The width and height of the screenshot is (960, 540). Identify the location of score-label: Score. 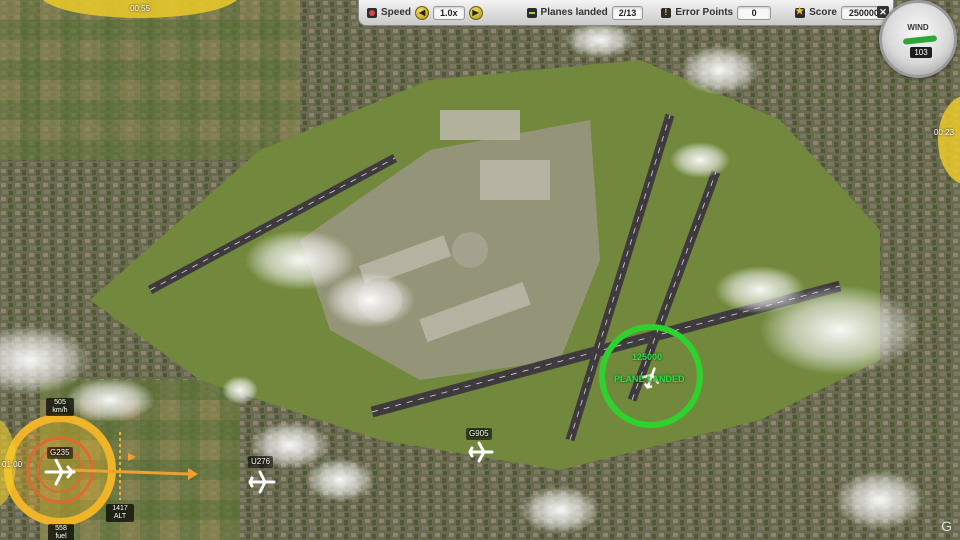
(823, 12).